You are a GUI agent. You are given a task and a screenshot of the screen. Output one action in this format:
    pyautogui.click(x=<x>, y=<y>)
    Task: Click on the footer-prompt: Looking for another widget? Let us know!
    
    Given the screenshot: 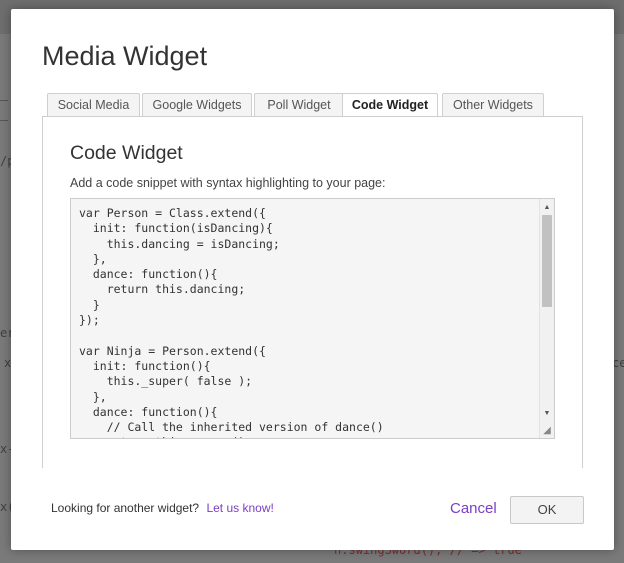 What is the action you would take?
    pyautogui.click(x=162, y=508)
    